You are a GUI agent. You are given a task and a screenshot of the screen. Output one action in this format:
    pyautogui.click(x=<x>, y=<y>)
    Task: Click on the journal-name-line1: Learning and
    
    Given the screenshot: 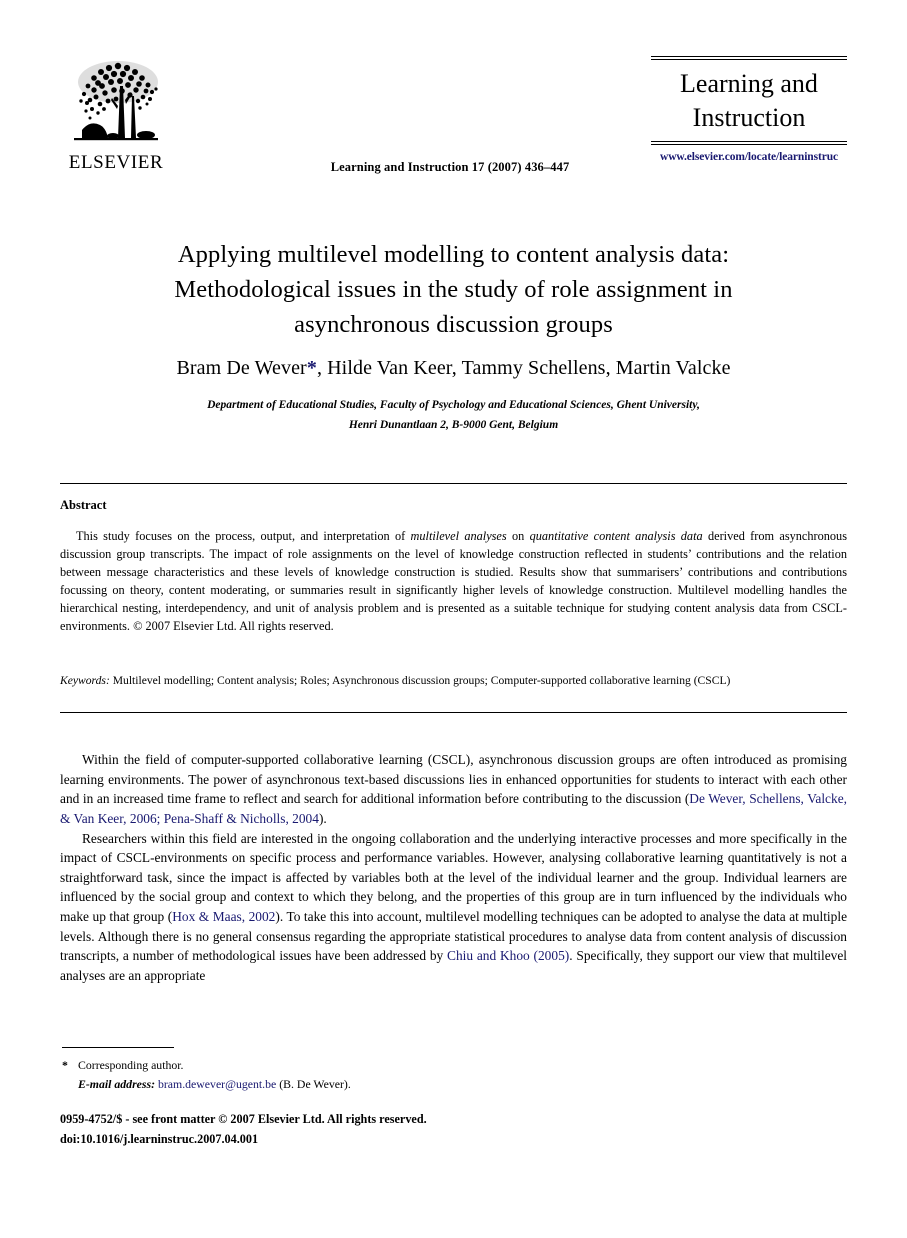 What is the action you would take?
    pyautogui.click(x=749, y=83)
    